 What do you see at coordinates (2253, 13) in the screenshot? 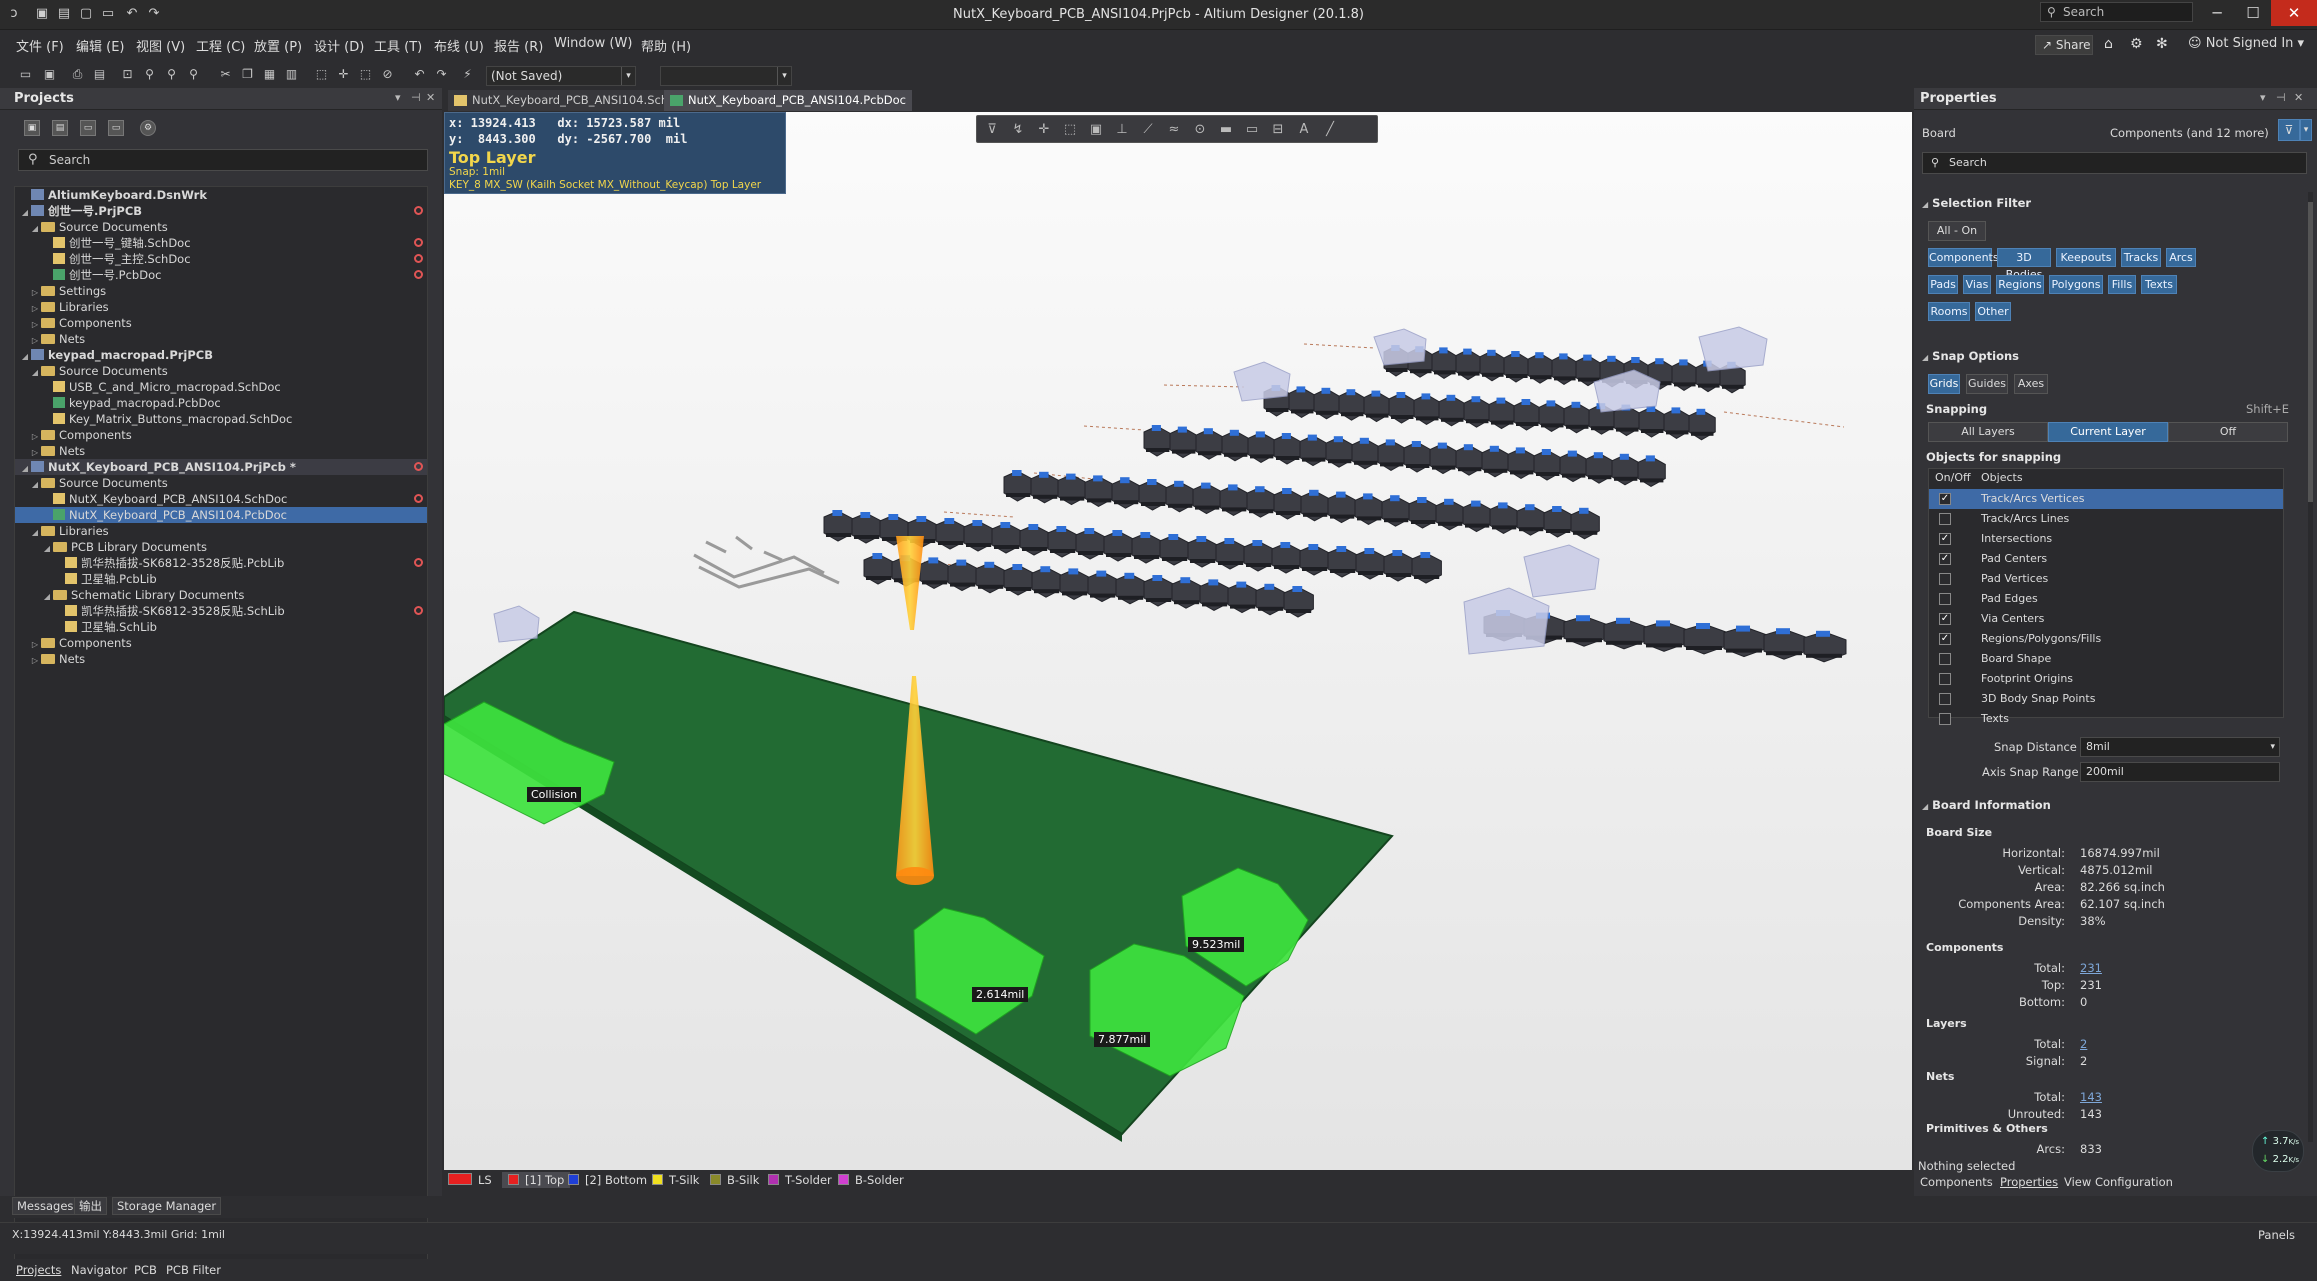
I see `maximize-button: ☐` at bounding box center [2253, 13].